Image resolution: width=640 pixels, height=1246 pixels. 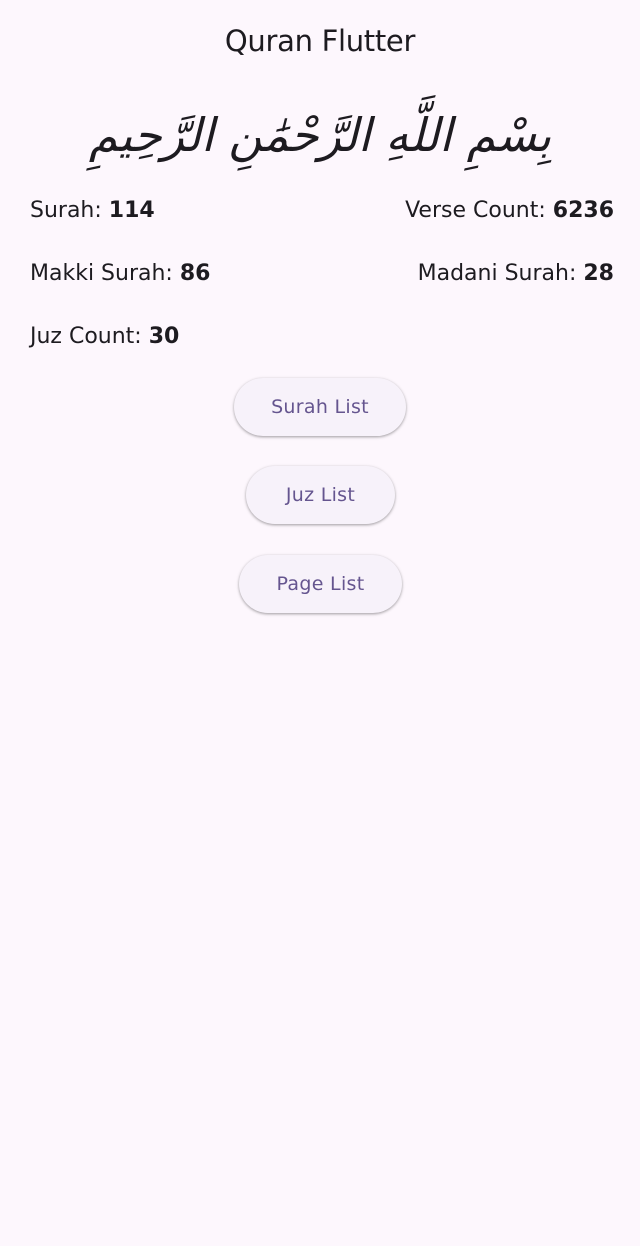 What do you see at coordinates (598, 273) in the screenshot?
I see `stat-madani-surah-value: 28` at bounding box center [598, 273].